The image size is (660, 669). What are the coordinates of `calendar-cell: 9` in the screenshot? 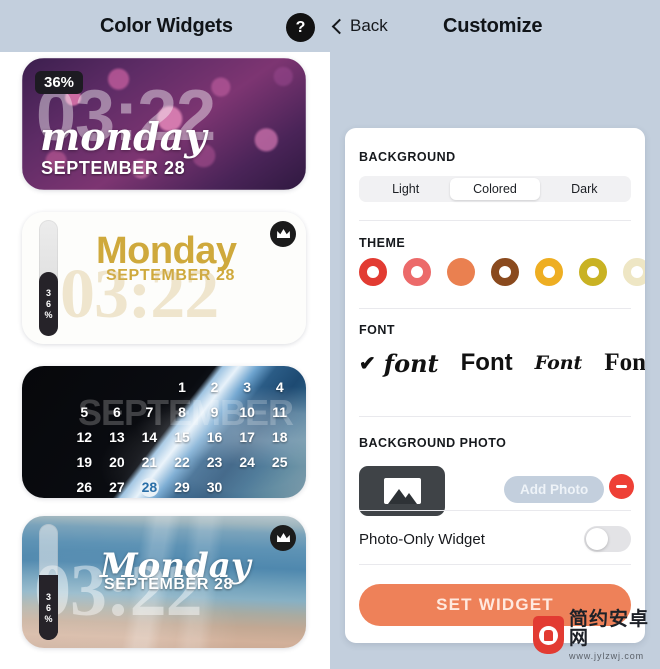 It's located at (214, 412).